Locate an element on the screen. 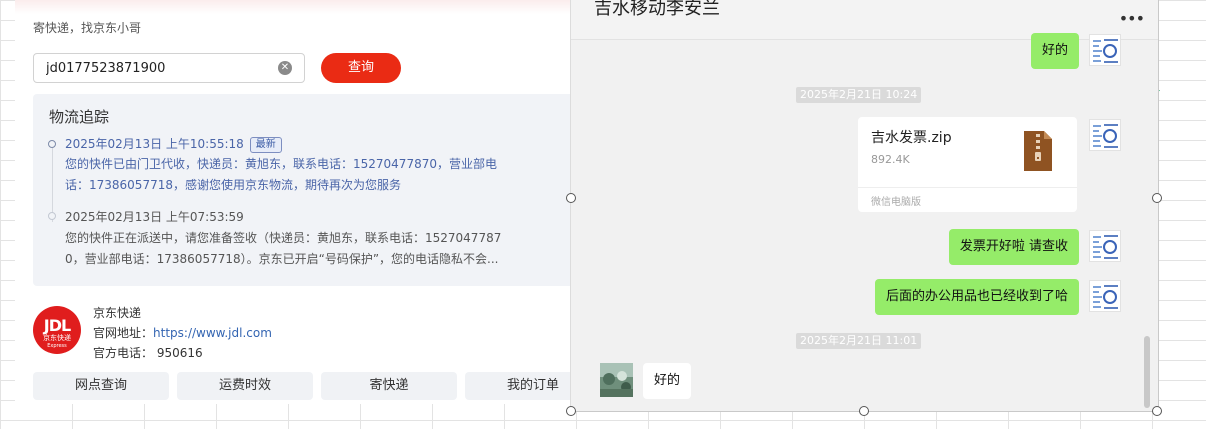 This screenshot has width=1206, height=429. tracking-search-box: ✕ is located at coordinates (169, 68).